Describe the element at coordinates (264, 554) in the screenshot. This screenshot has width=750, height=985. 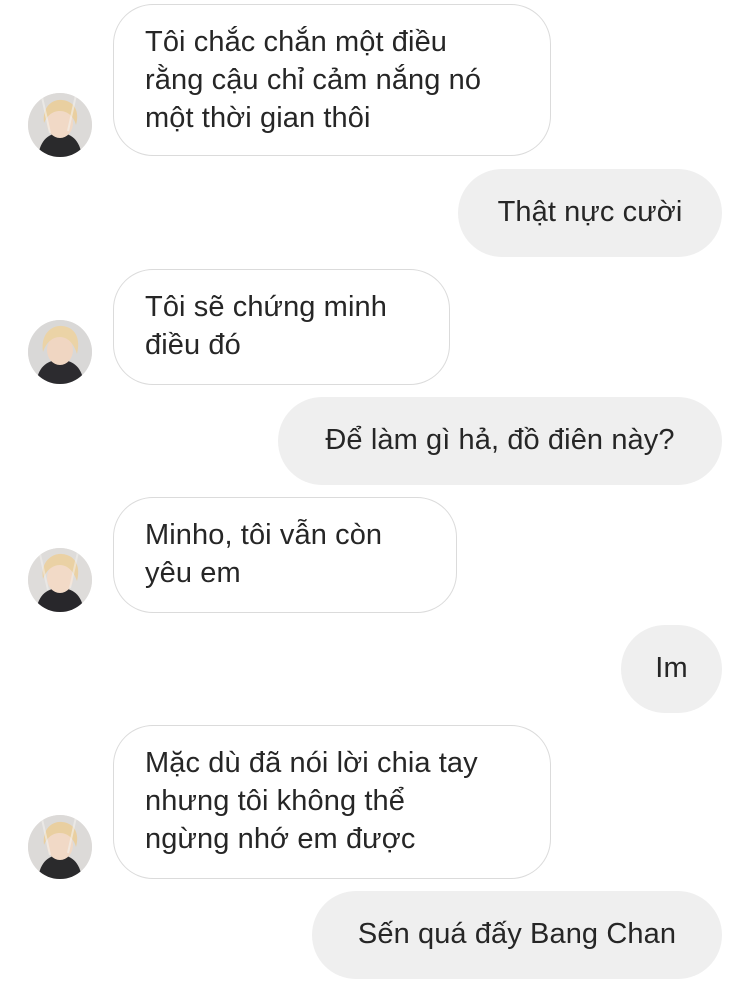
I see `message-text: Minho, tôi vẫn còn yêu em` at that location.